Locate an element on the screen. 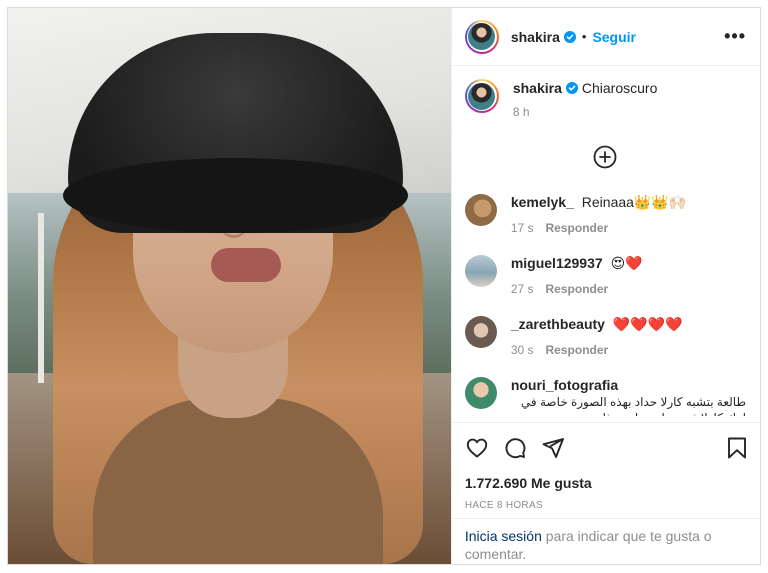 The width and height of the screenshot is (768, 573). post-actions: 1.772.690 Me gusta HACE 8 HORAS is located at coordinates (605, 466).